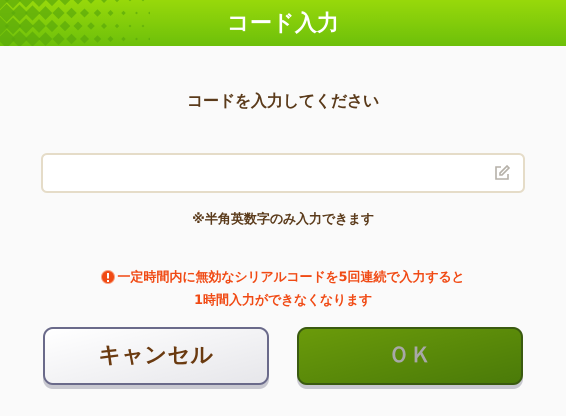 The width and height of the screenshot is (566, 416). Describe the element at coordinates (283, 219) in the screenshot. I see `note-text: ※半角英数字のみ入力できます` at that location.